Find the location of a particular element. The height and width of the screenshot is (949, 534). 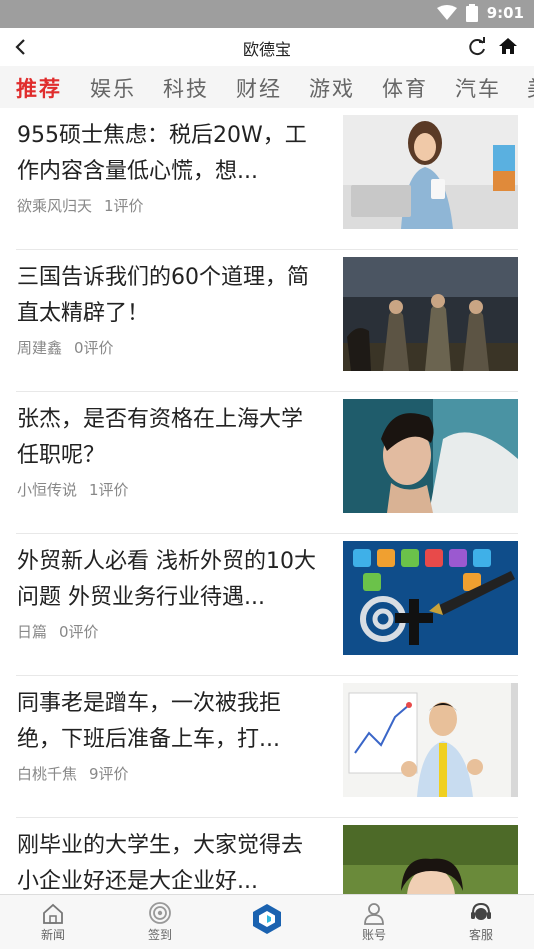

home-button is located at coordinates (509, 47).